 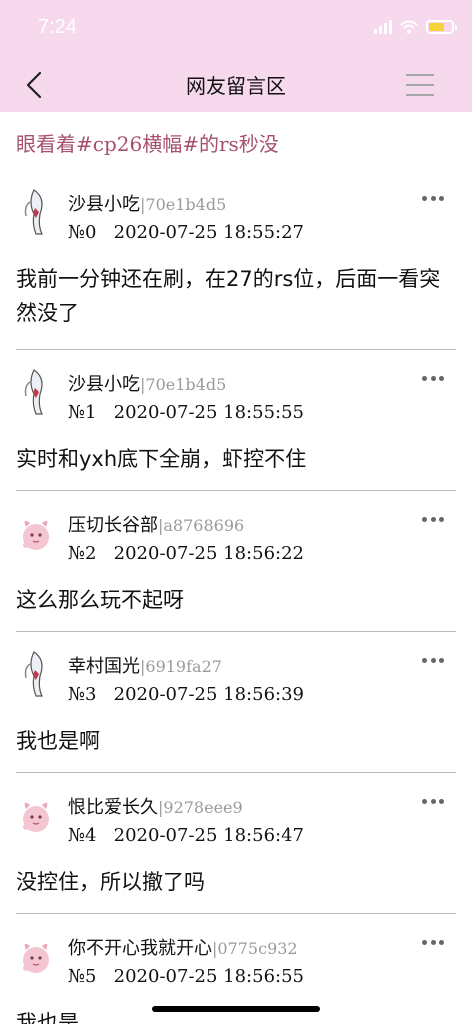 What do you see at coordinates (147, 144) in the screenshot?
I see `topic-title: 眼看着#cp26横幅#的rs秒没` at bounding box center [147, 144].